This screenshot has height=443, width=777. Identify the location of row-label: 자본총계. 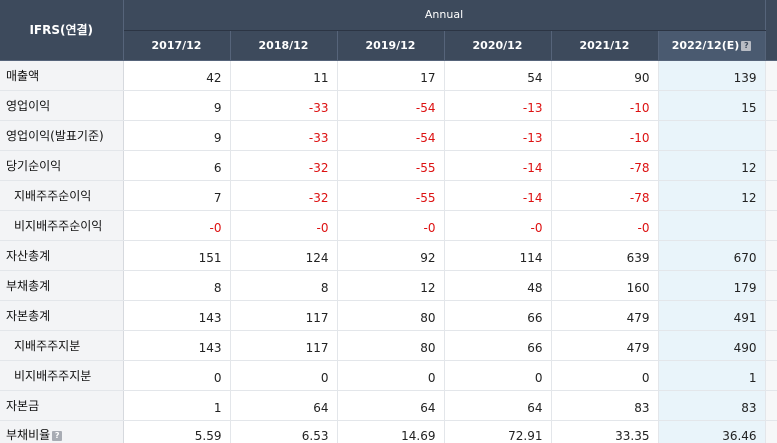
(62, 315).